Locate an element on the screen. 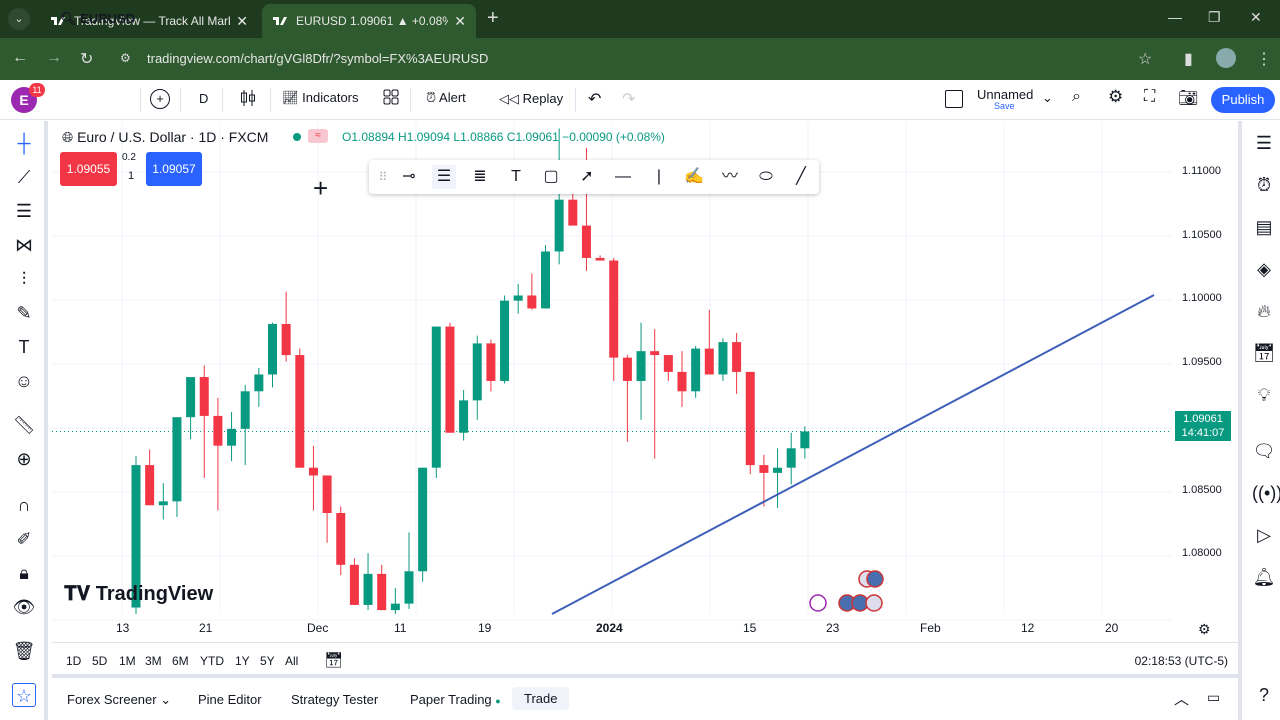 The width and height of the screenshot is (1280, 720). new-tab-icon: + is located at coordinates (493, 18).